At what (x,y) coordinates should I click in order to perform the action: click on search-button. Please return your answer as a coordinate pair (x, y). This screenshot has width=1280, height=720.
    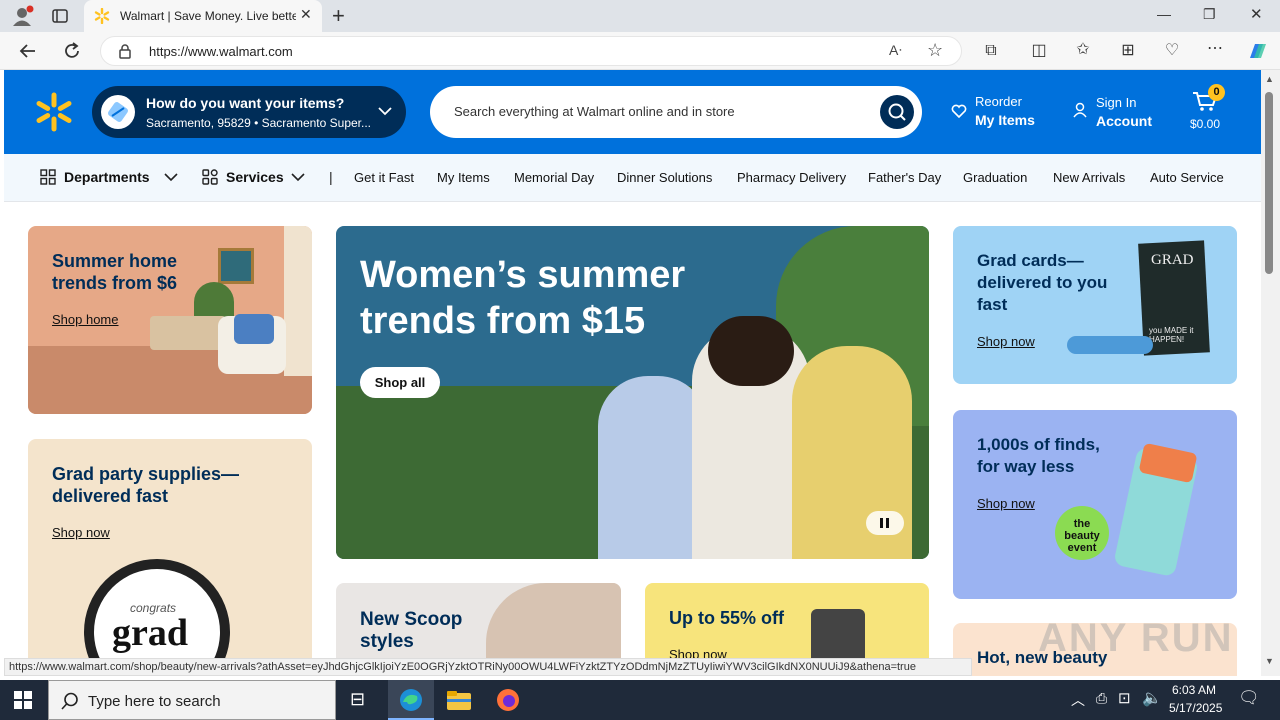
    Looking at the image, I should click on (897, 112).